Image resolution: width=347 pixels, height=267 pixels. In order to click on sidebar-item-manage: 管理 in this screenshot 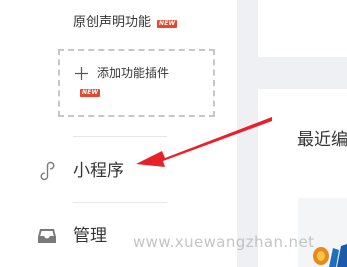, I will do `click(71, 236)`.